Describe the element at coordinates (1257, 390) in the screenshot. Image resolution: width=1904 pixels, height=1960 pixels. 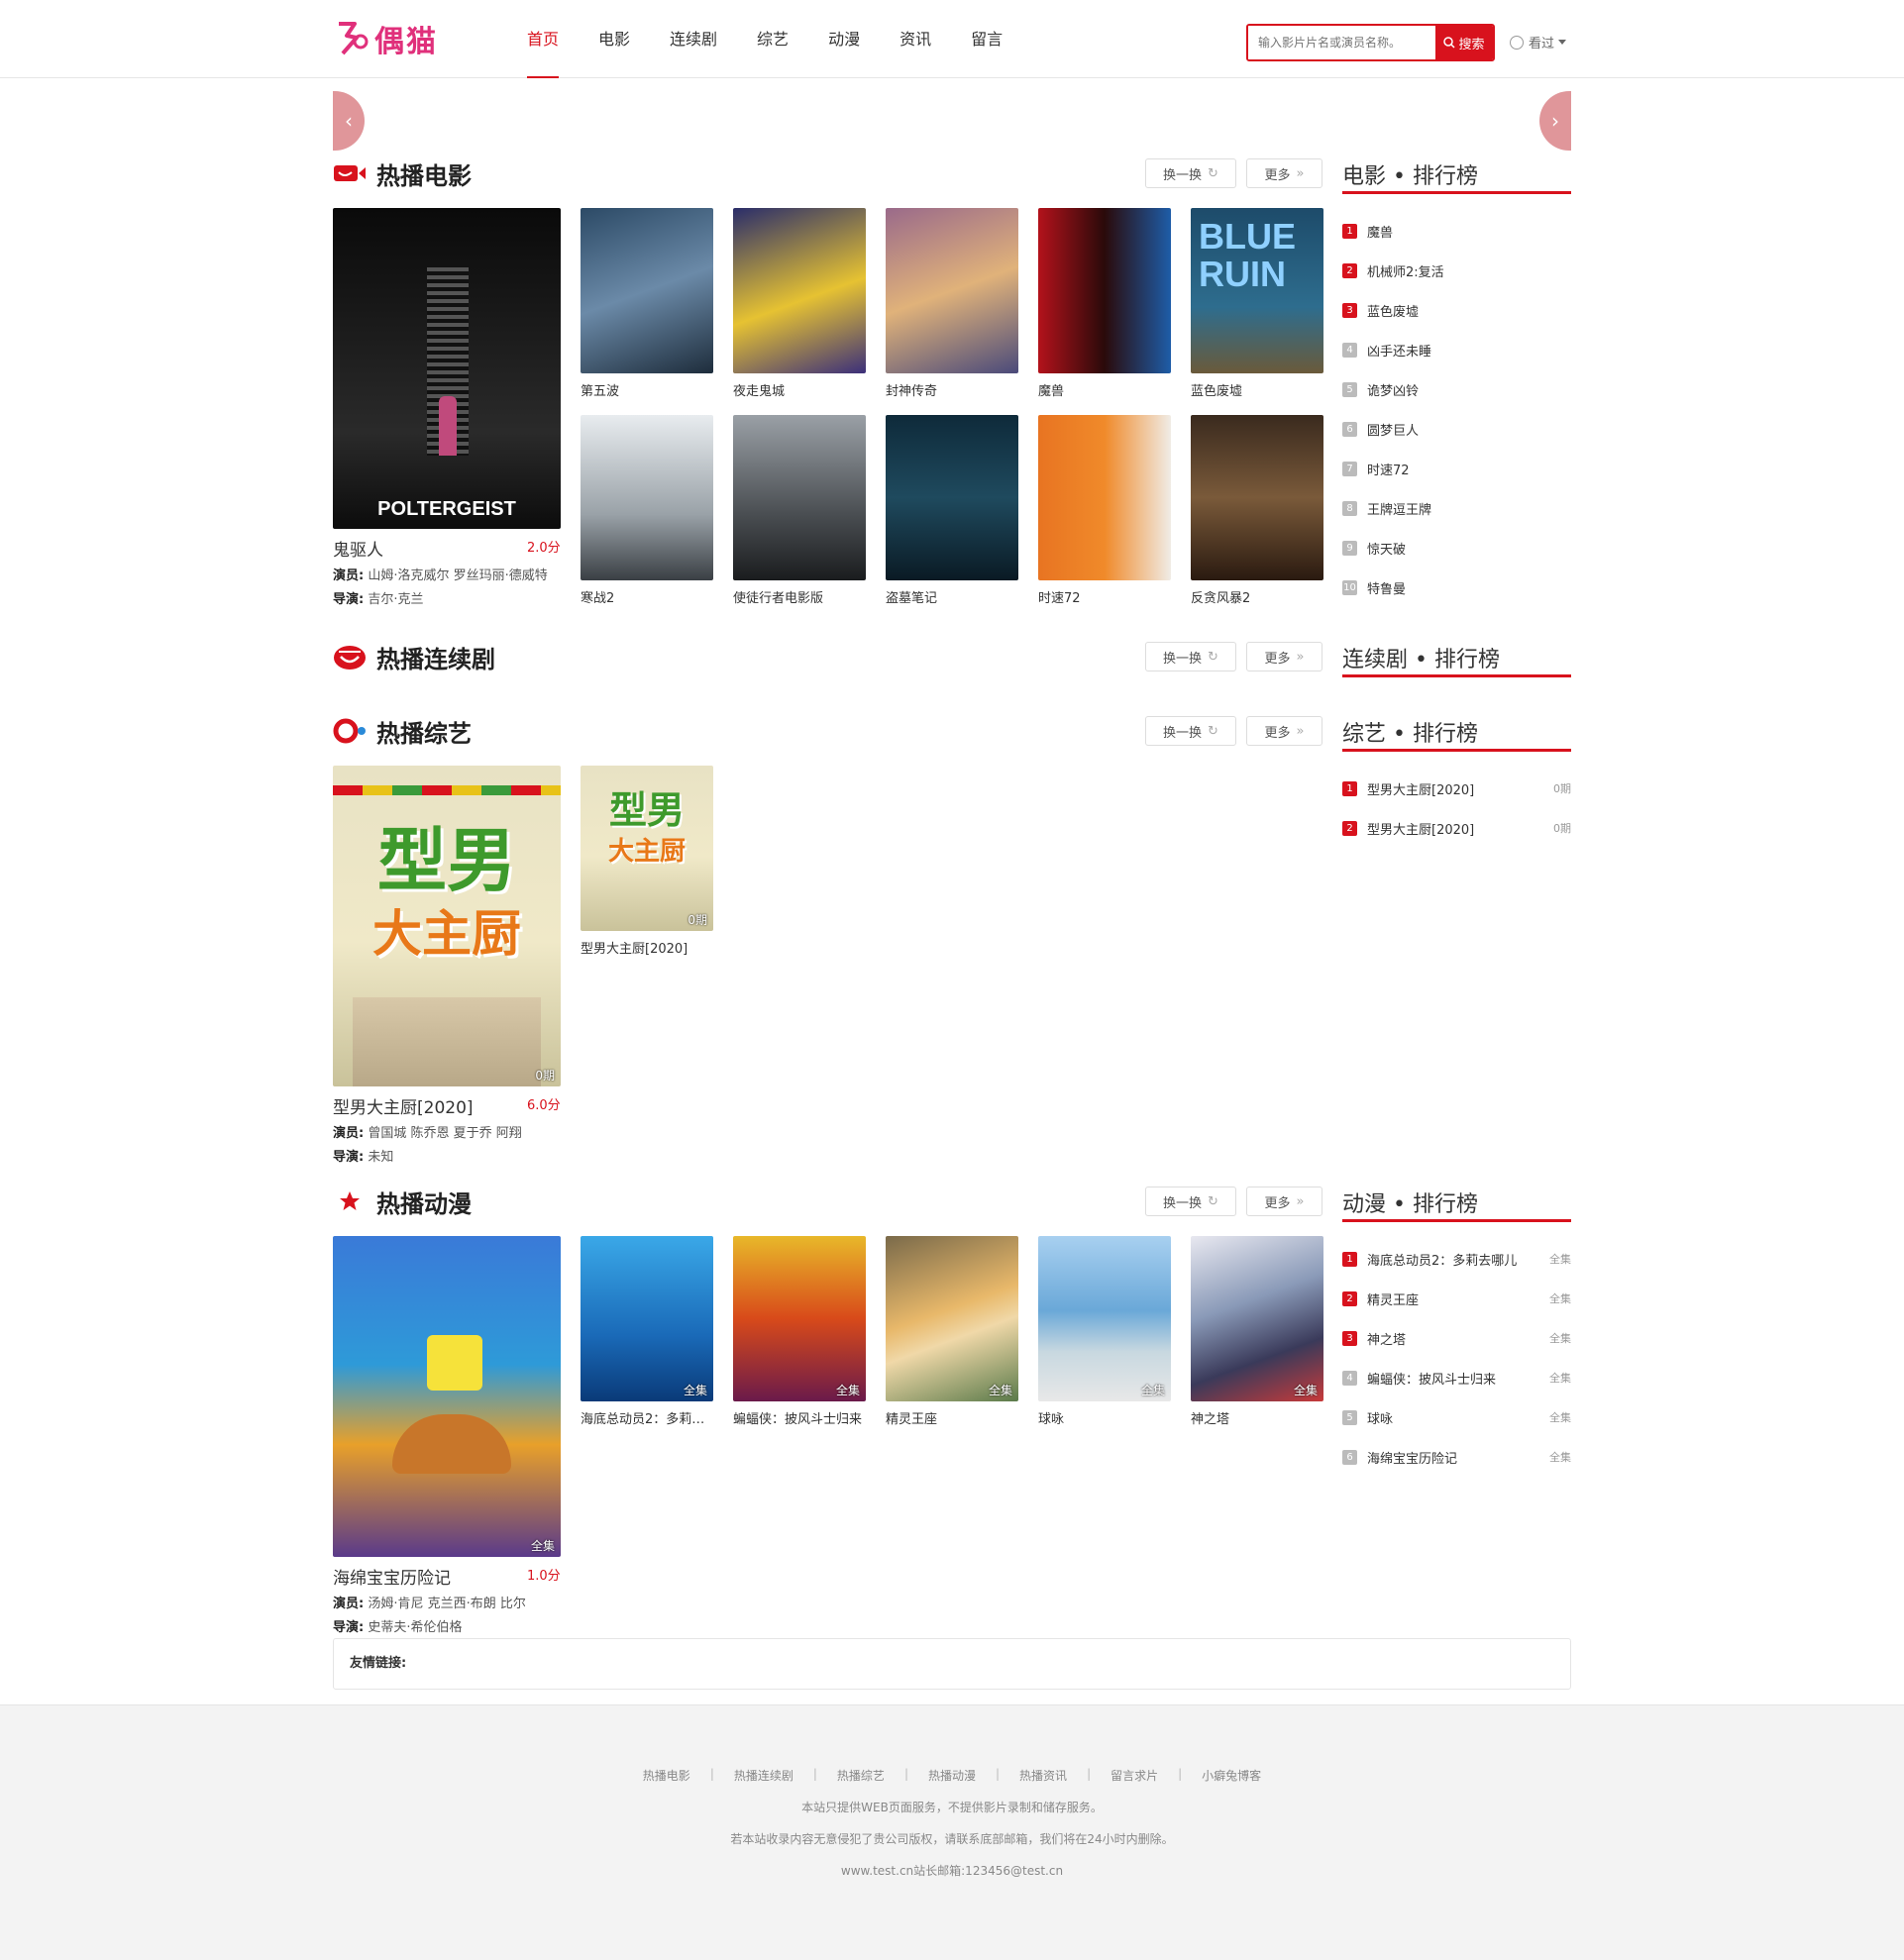
I see `movie-name: 蓝色废墟` at that location.